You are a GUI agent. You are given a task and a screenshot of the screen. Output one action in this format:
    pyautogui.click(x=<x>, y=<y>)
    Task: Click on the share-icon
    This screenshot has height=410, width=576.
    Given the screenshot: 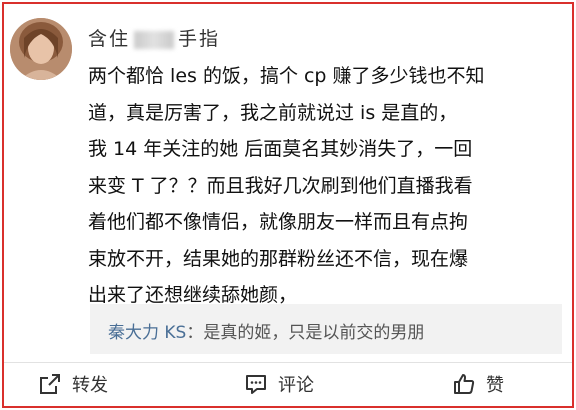 What is the action you would take?
    pyautogui.click(x=50, y=384)
    